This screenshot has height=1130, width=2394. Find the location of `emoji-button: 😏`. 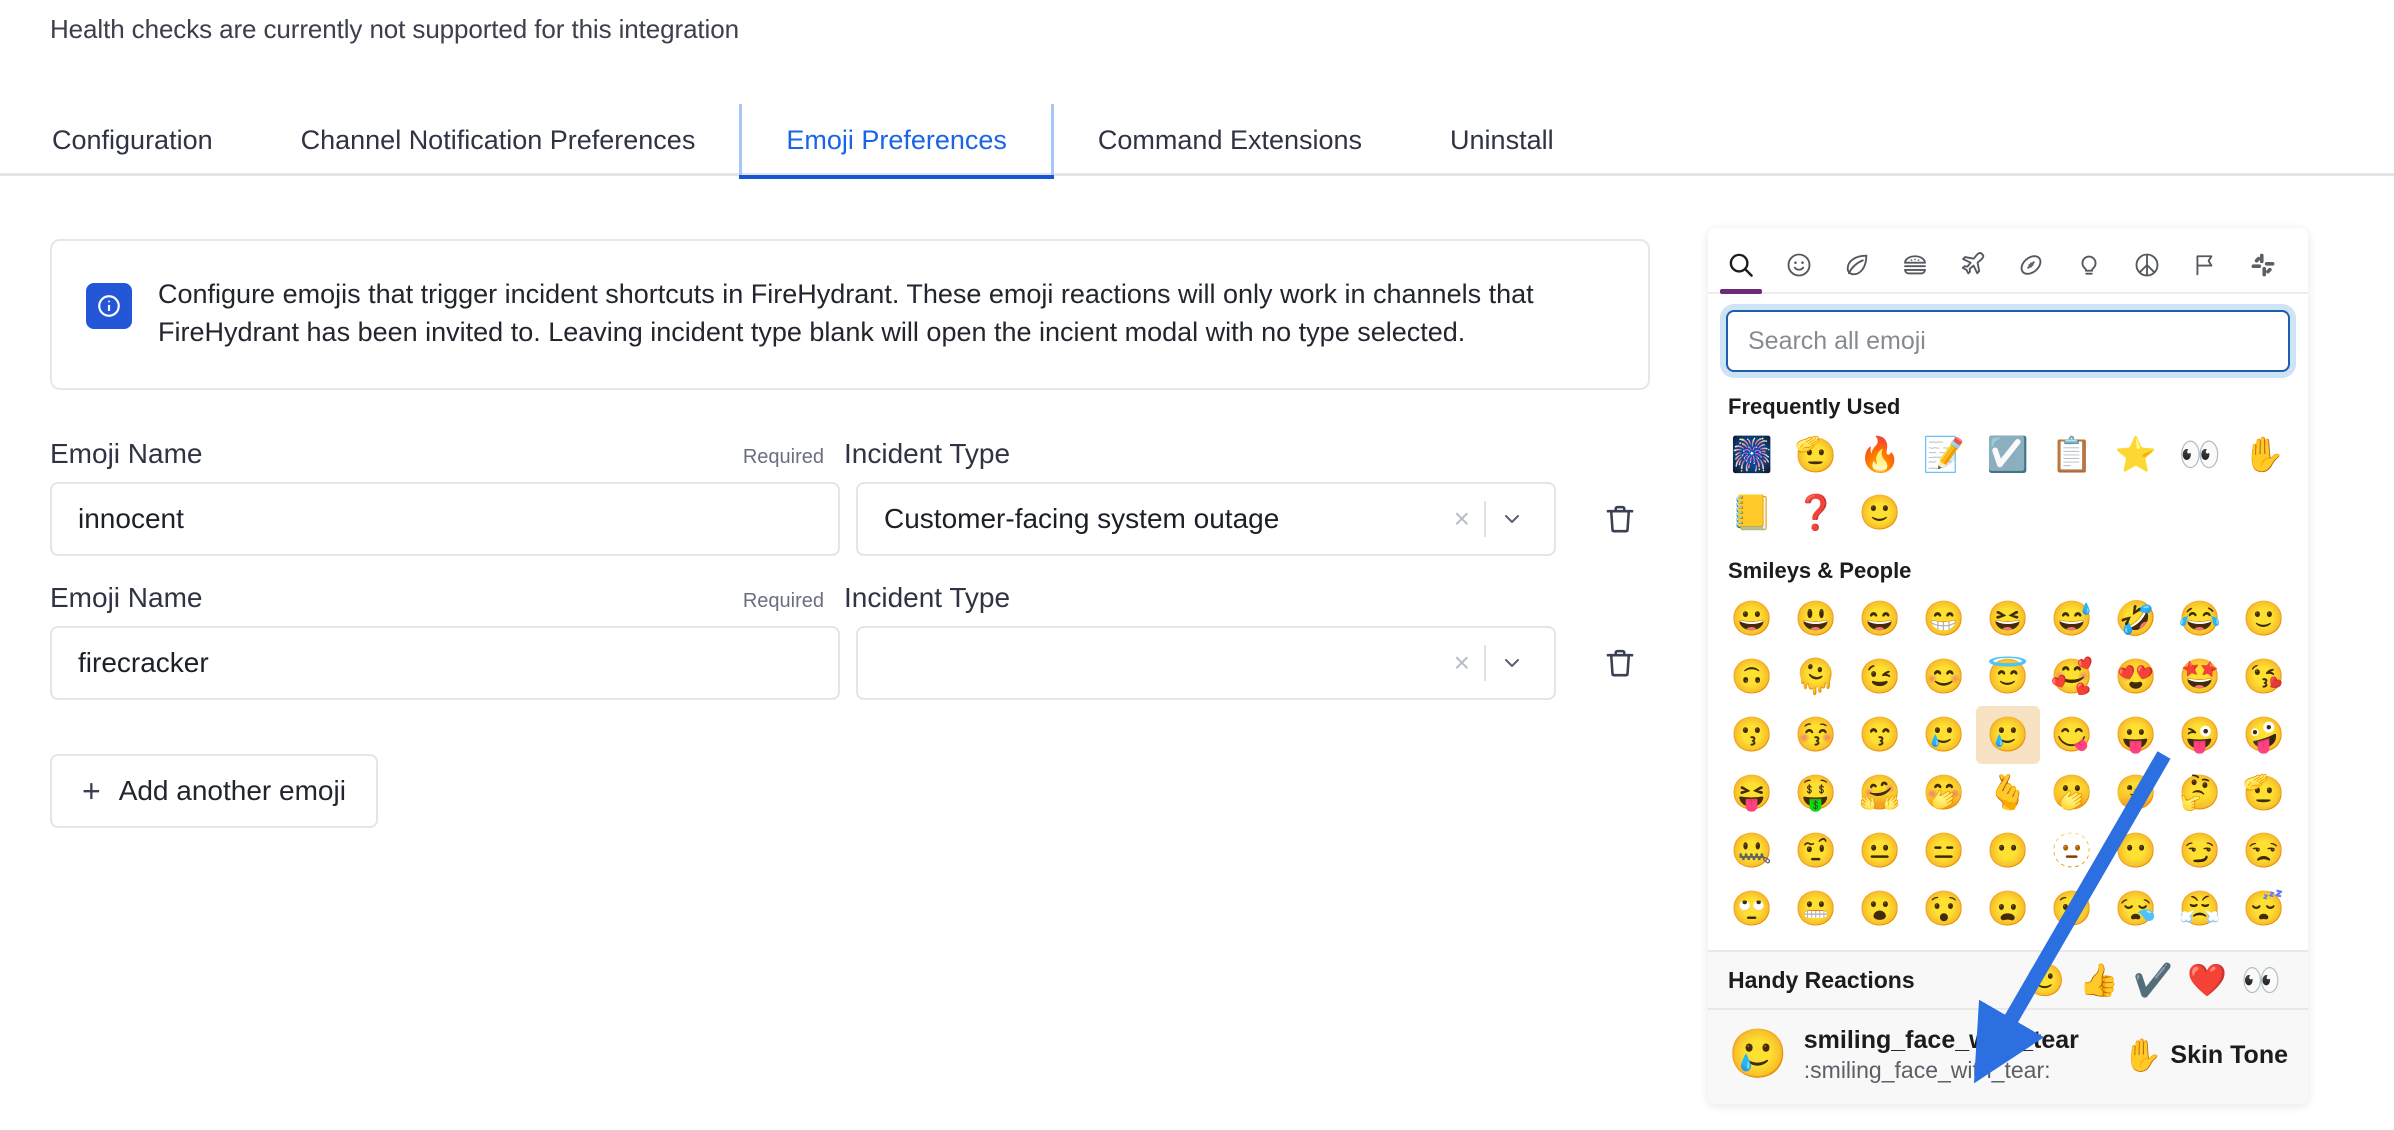

emoji-button: 😏 is located at coordinates (2200, 851).